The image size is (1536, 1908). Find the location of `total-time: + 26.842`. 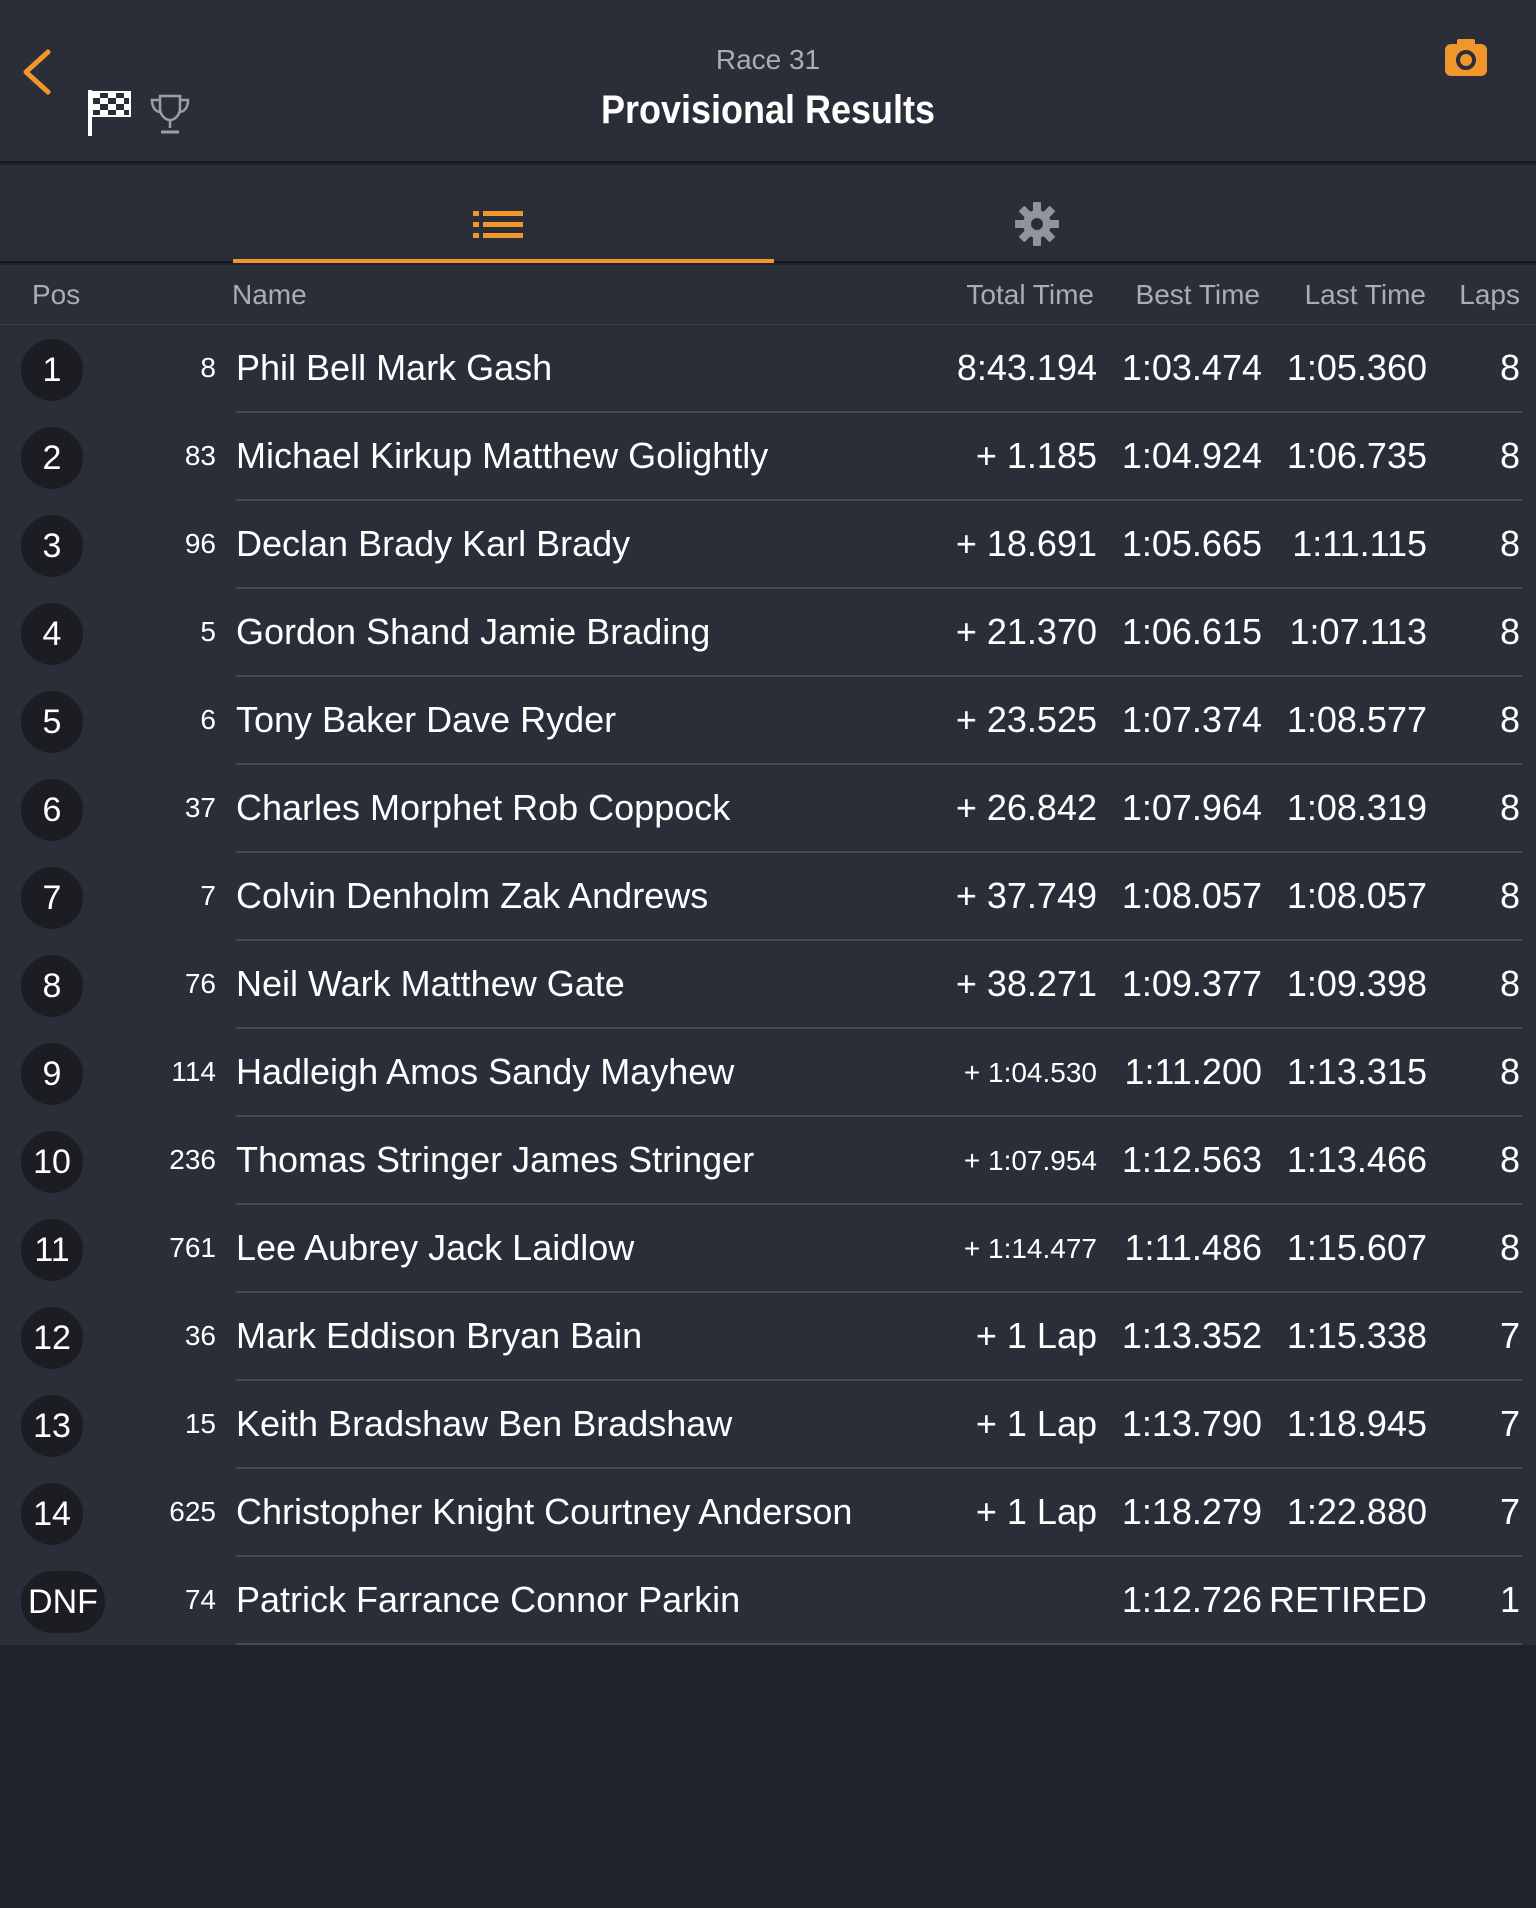

total-time: + 26.842 is located at coordinates (1026, 807).